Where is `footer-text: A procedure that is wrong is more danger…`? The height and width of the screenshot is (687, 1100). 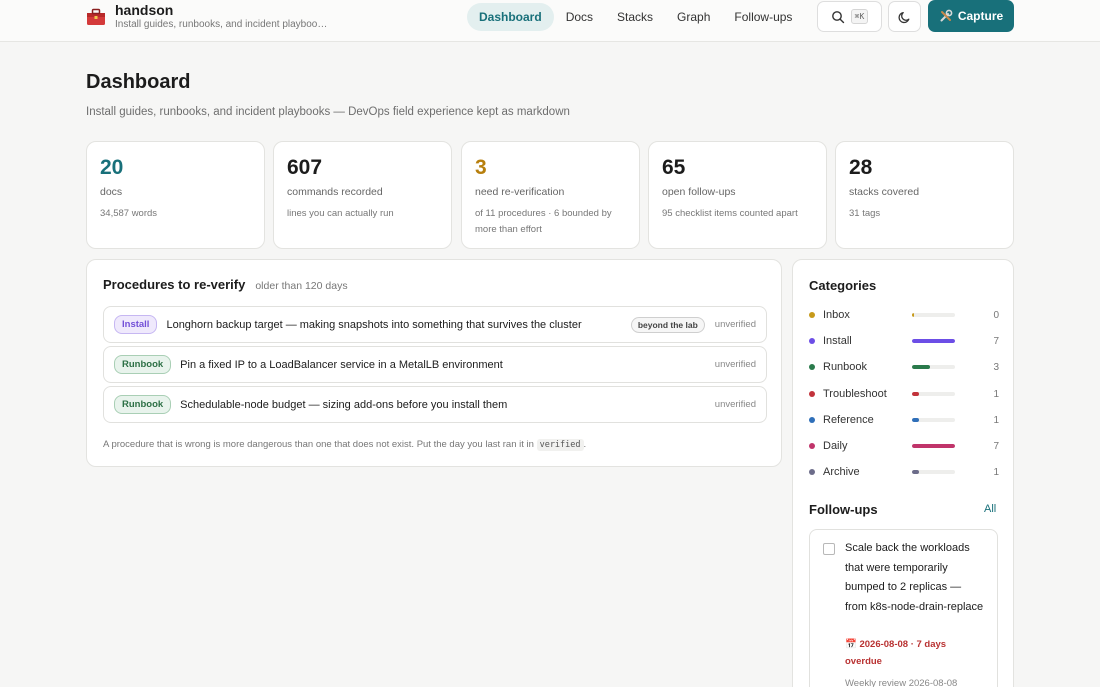
footer-text: A procedure that is wrong is more danger… is located at coordinates (318, 444).